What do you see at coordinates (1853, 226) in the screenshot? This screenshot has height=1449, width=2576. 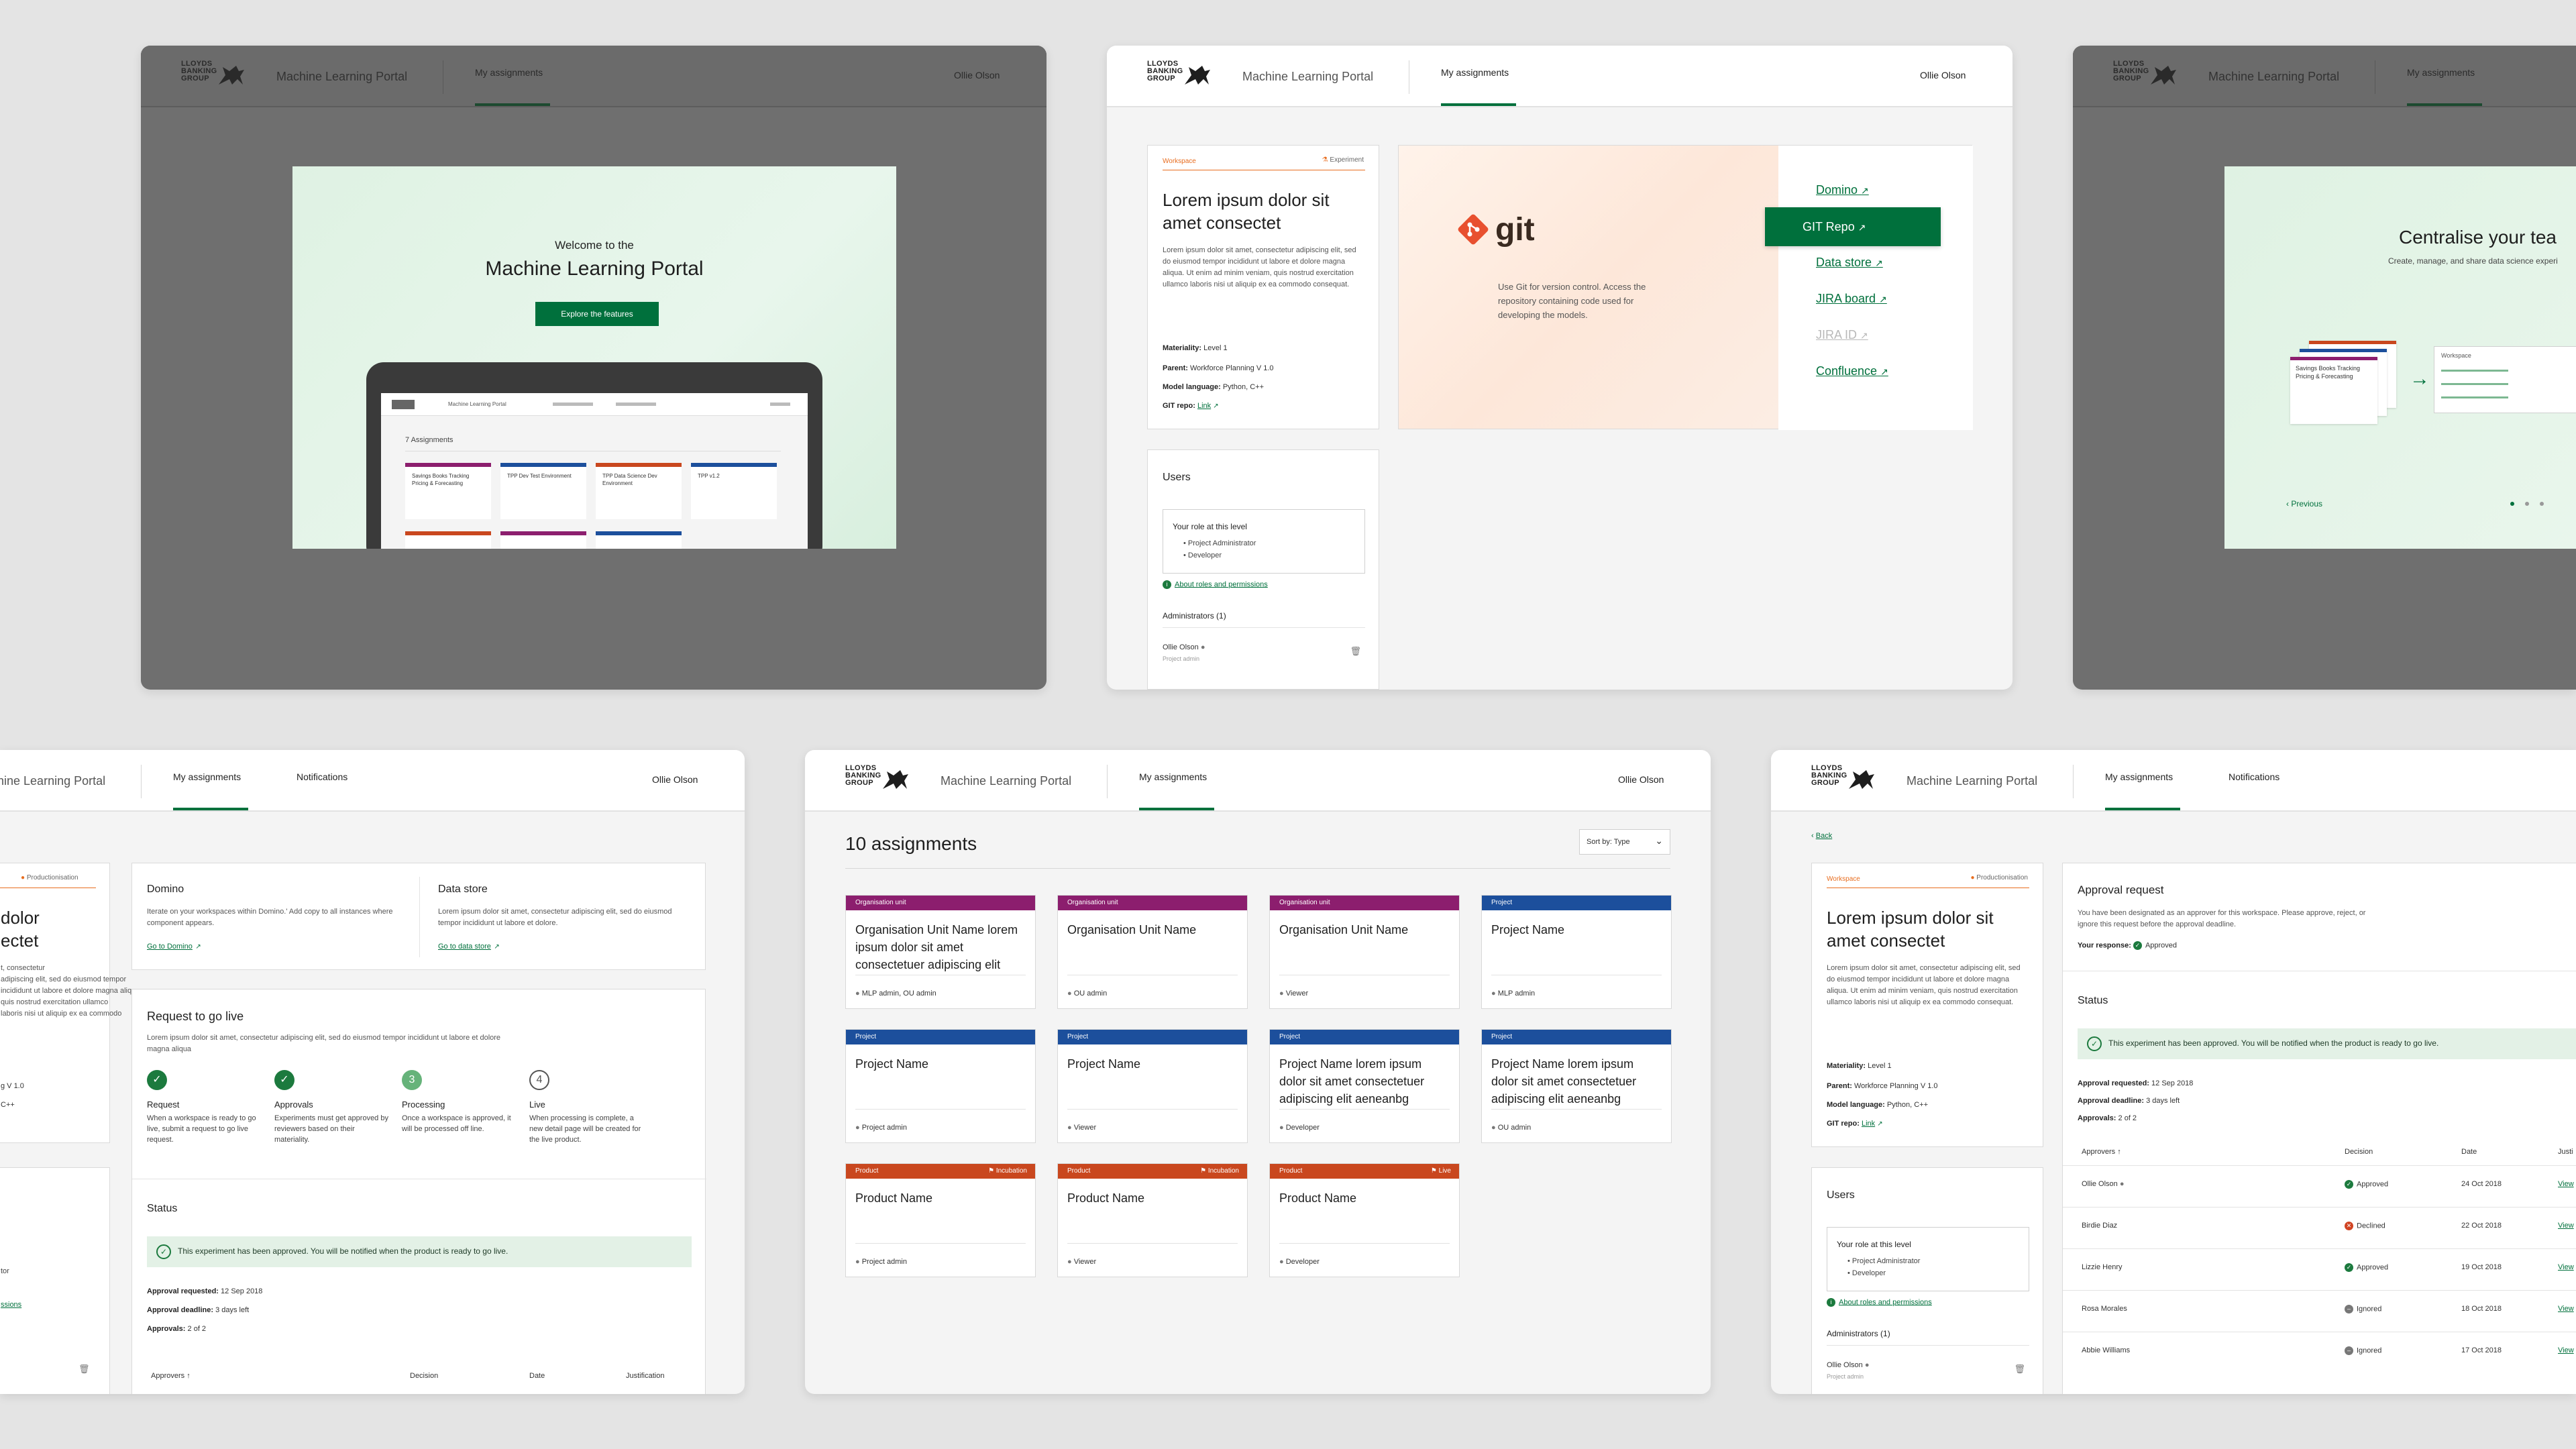 I see `tool-link-git-repo: GIT Repo ↗` at bounding box center [1853, 226].